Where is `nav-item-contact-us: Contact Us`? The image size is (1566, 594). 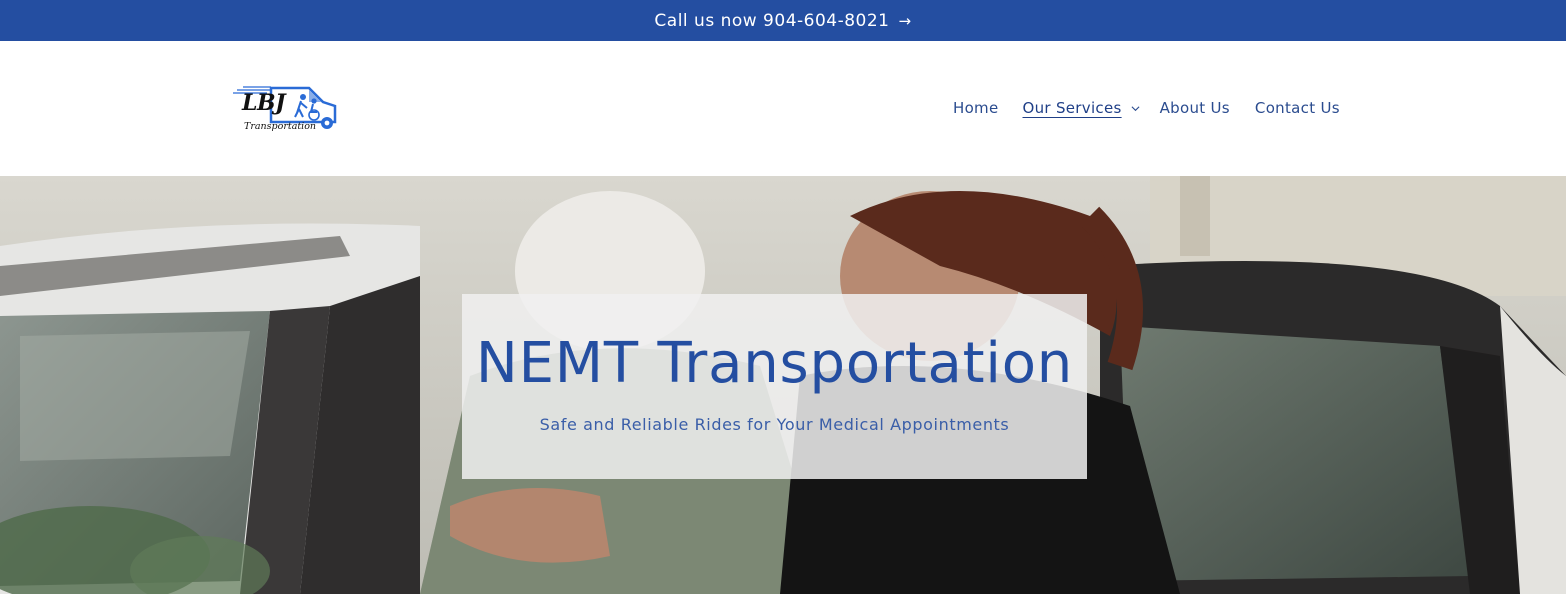
nav-item-contact-us: Contact Us is located at coordinates (1297, 108).